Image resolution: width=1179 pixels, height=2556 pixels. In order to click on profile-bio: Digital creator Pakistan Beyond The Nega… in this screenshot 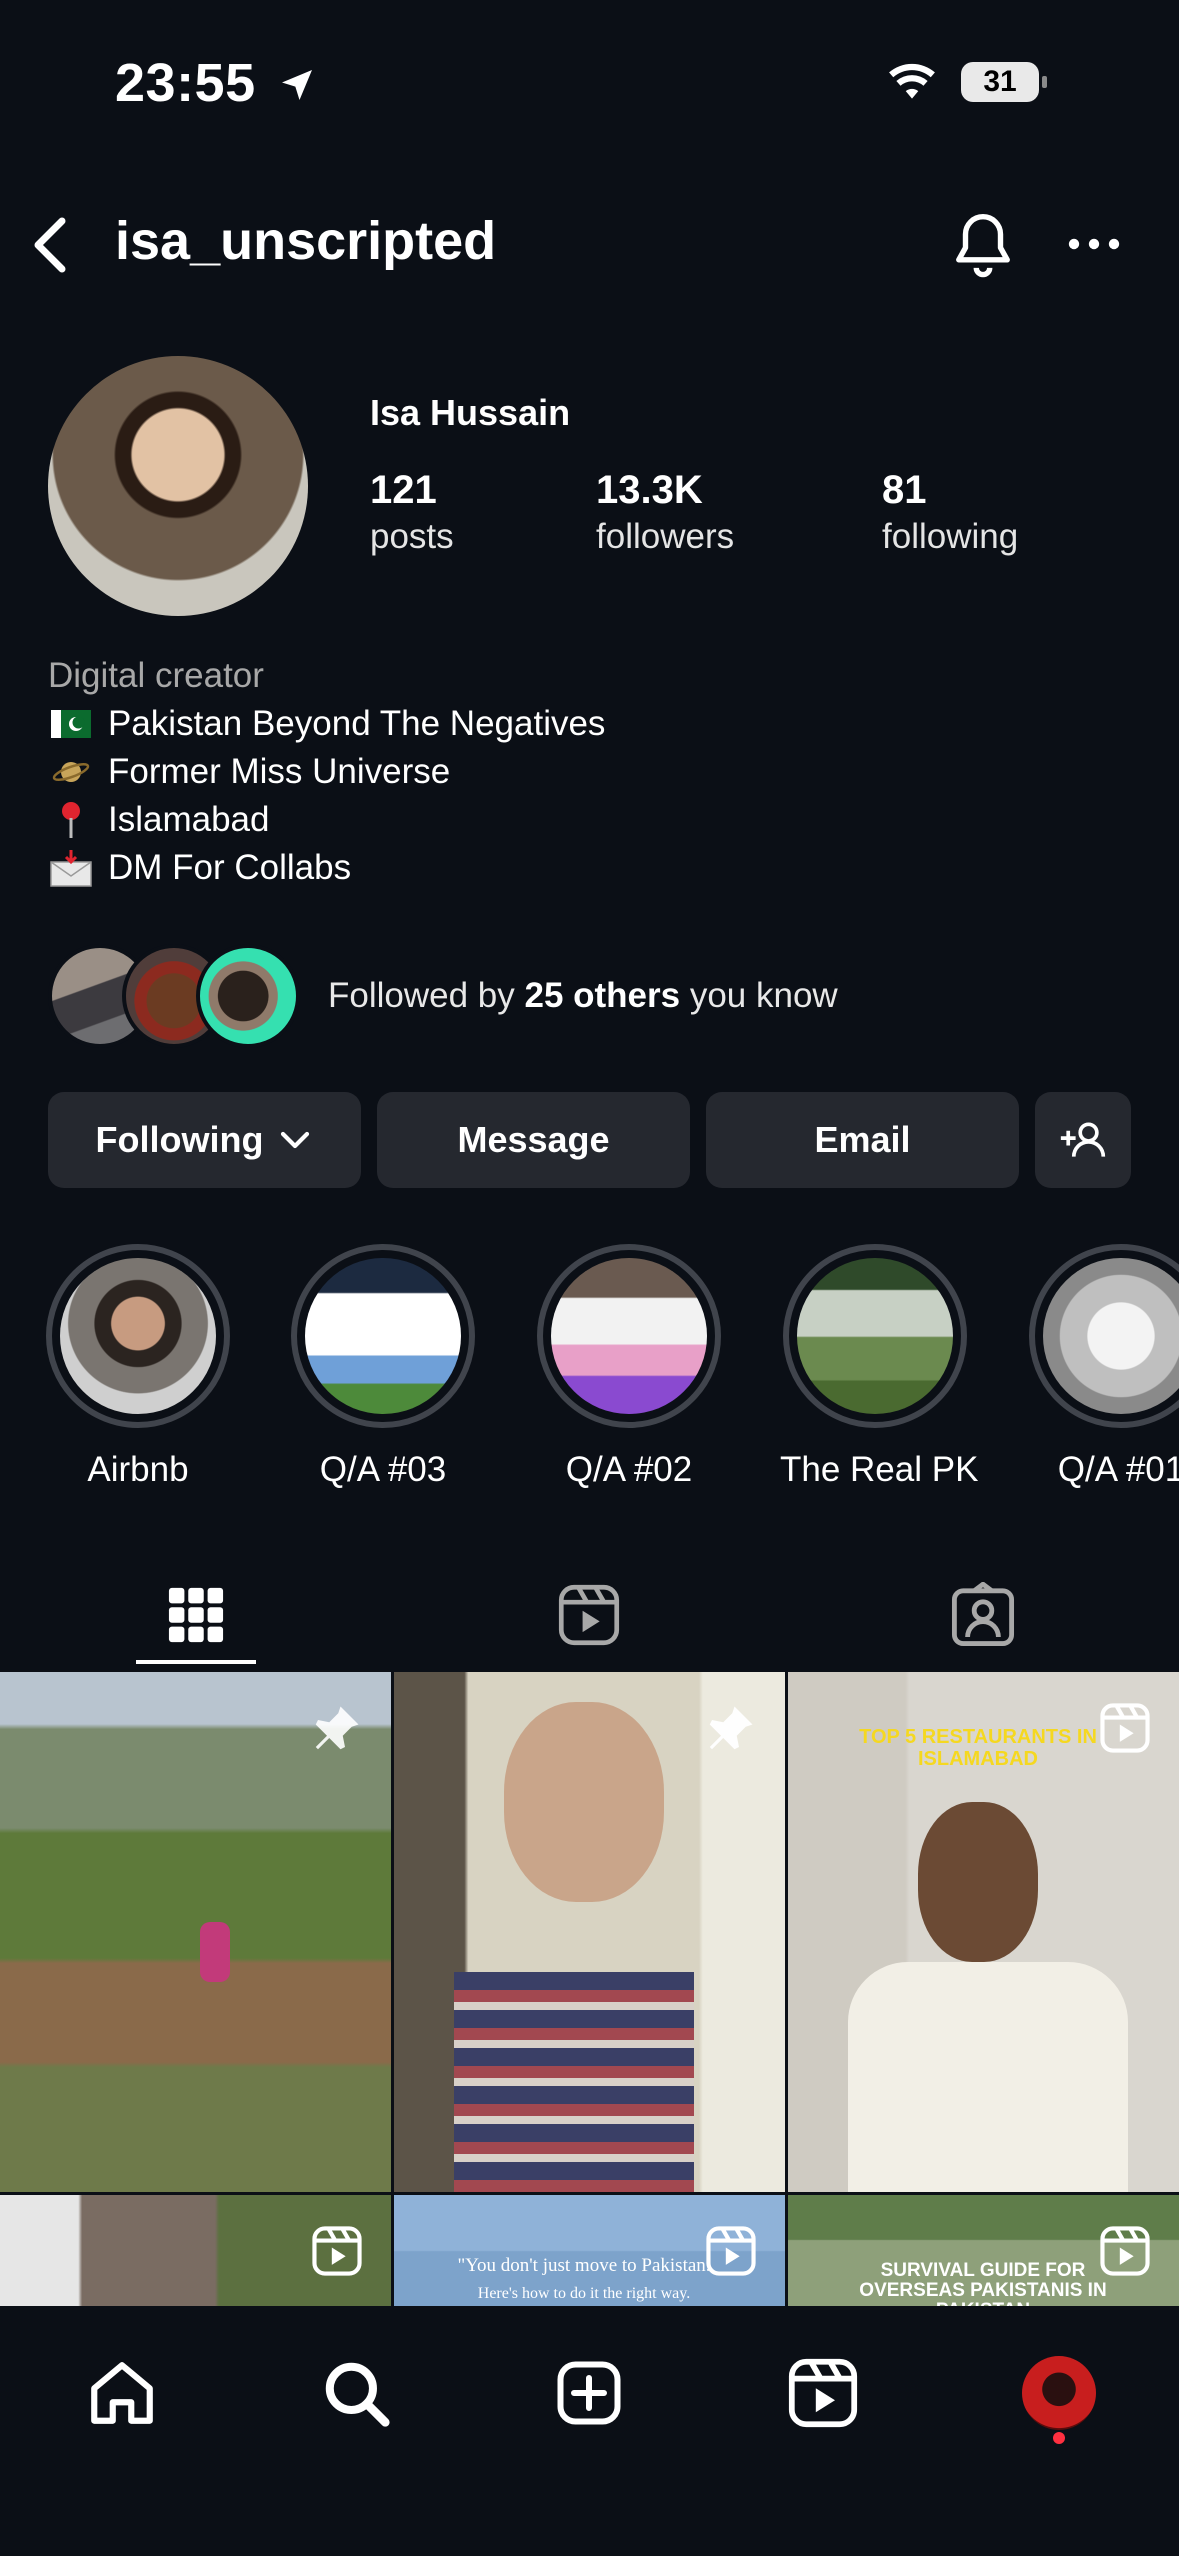, I will do `click(326, 772)`.